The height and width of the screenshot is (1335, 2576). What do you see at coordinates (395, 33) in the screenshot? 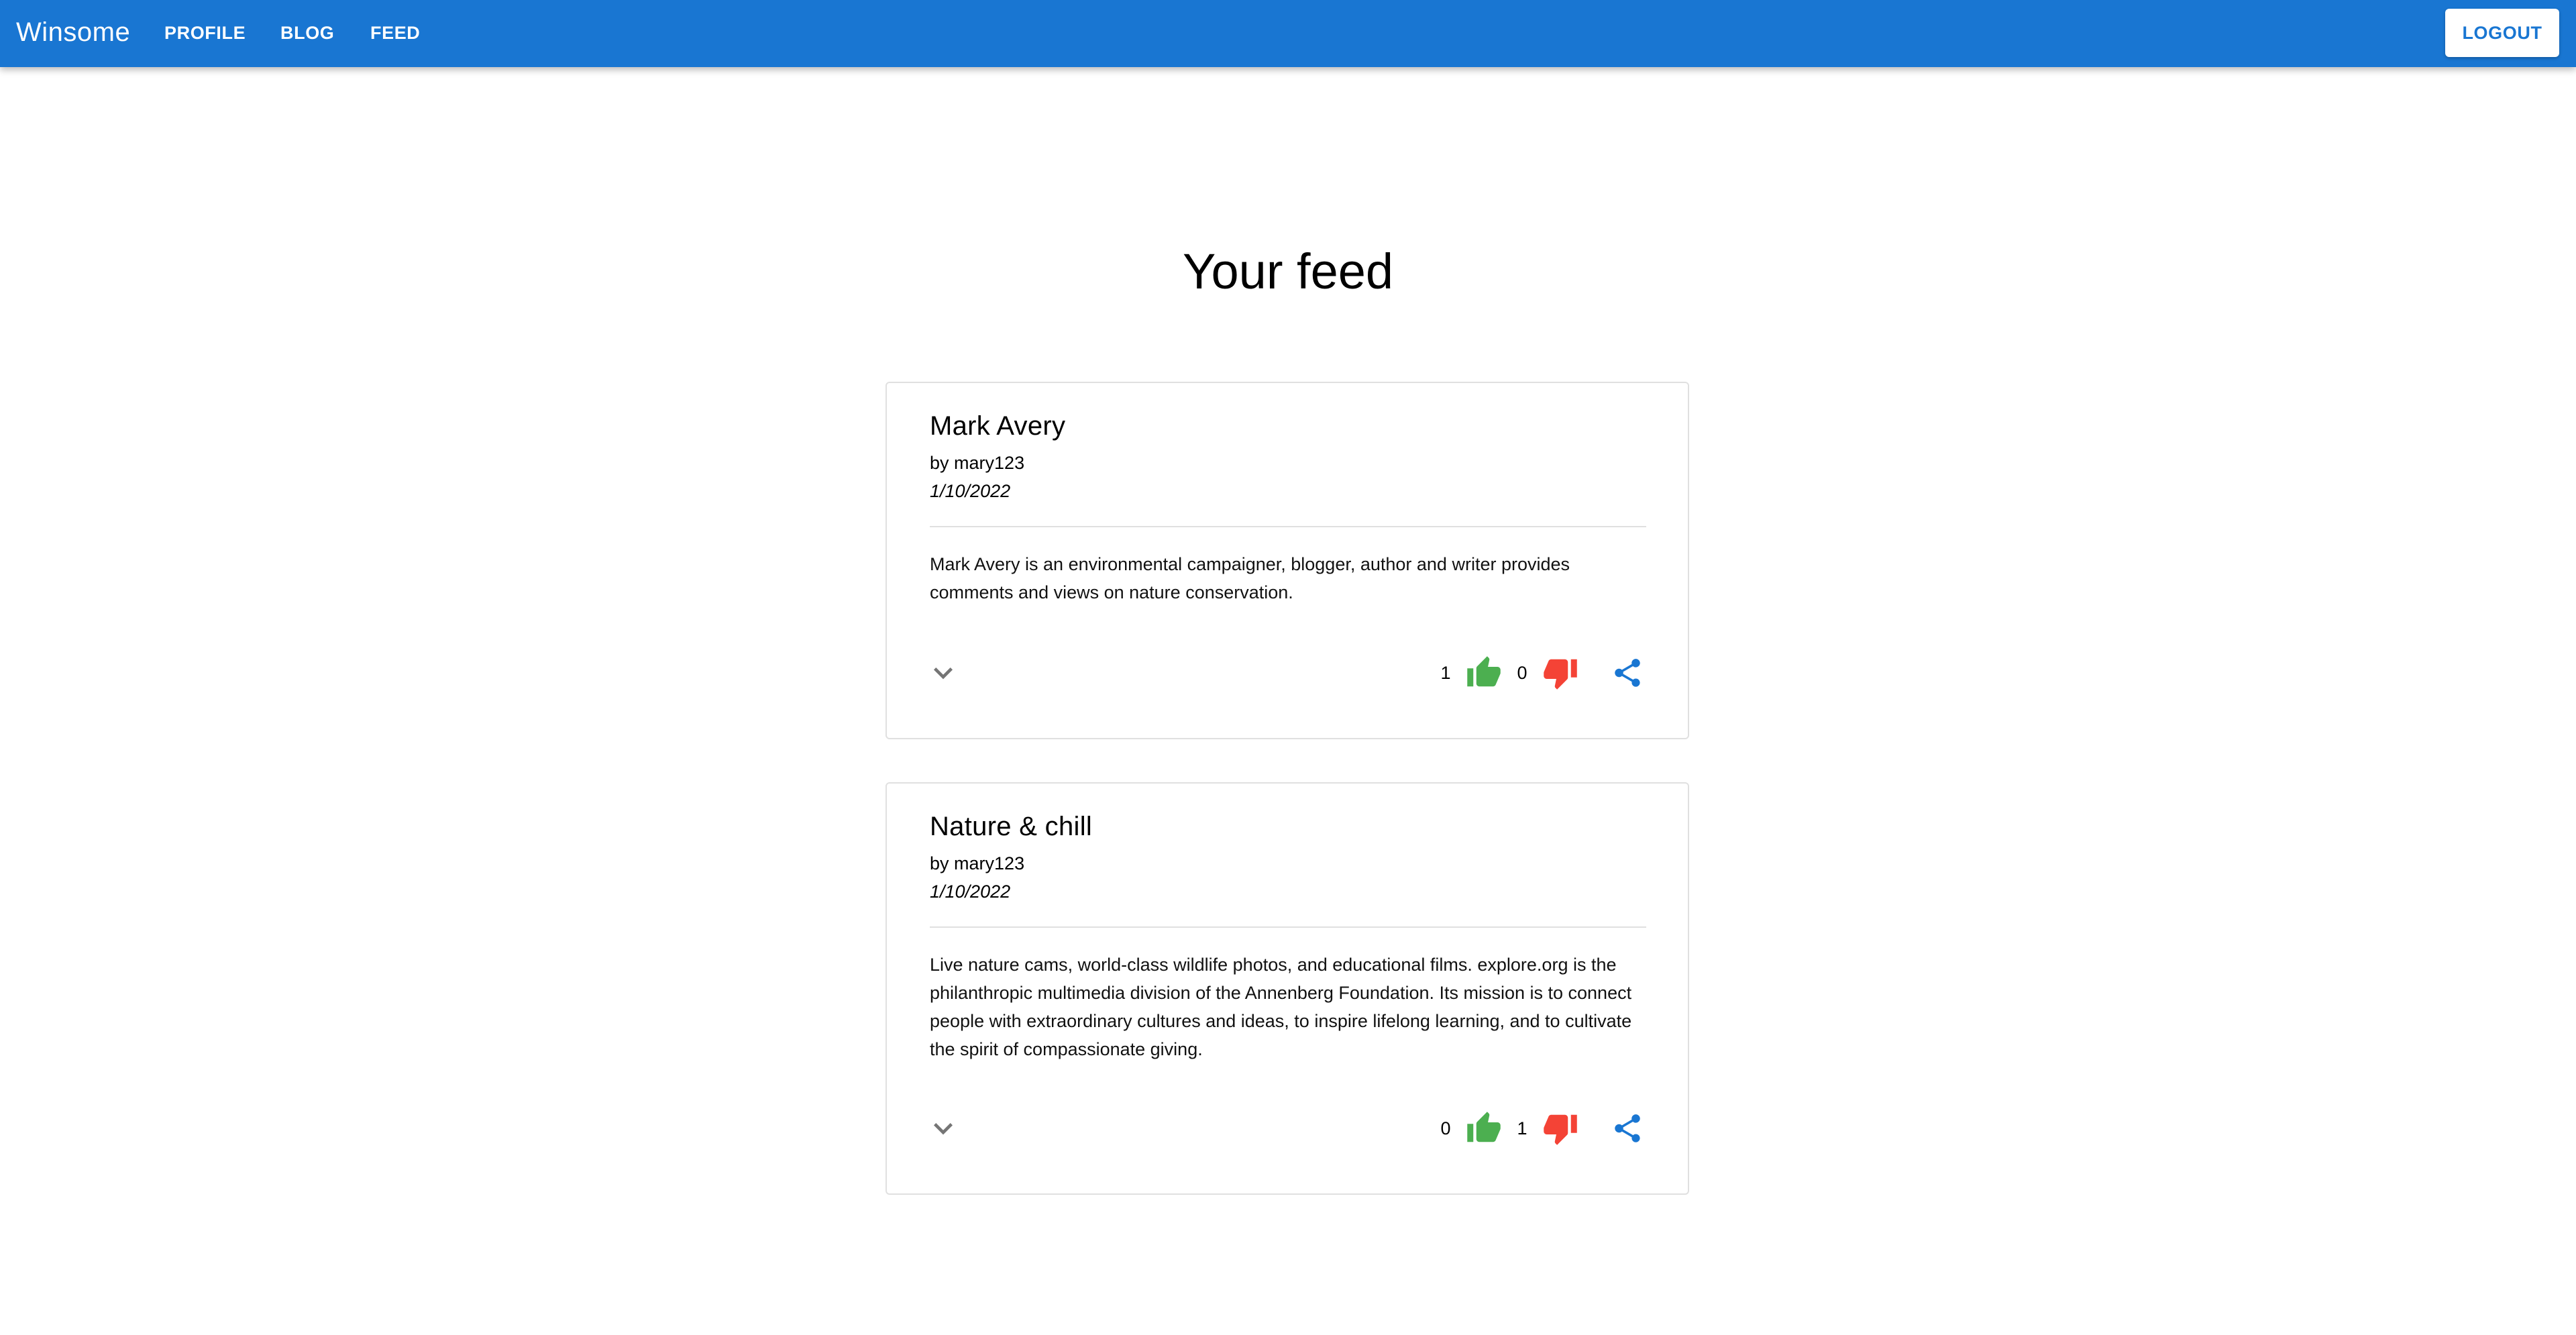
I see `nav-feed: FEED` at bounding box center [395, 33].